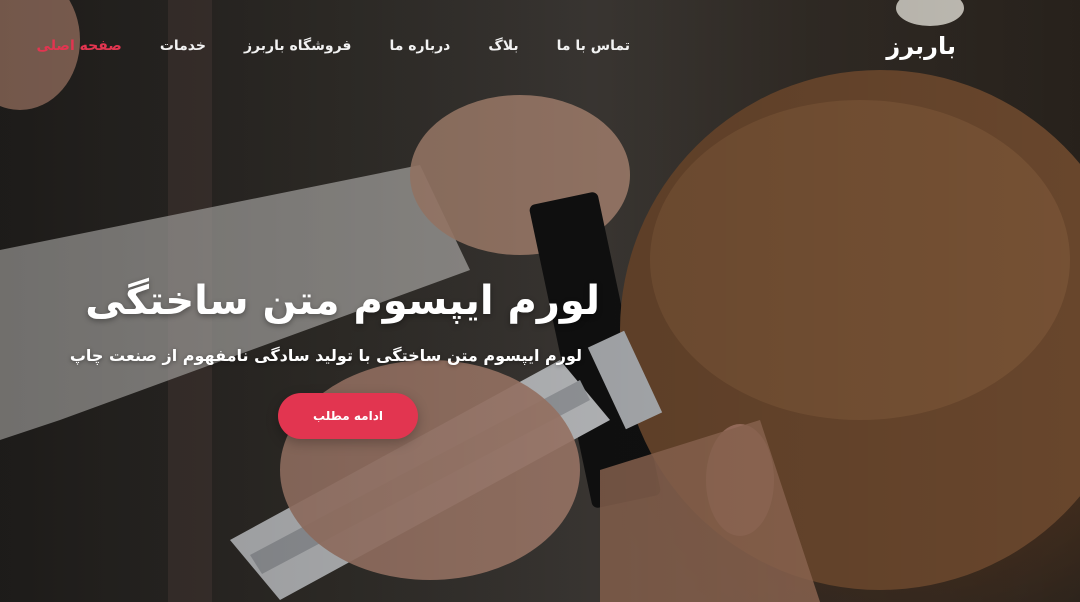 This screenshot has width=1080, height=602. I want to click on site-logo: باربرز, so click(921, 46).